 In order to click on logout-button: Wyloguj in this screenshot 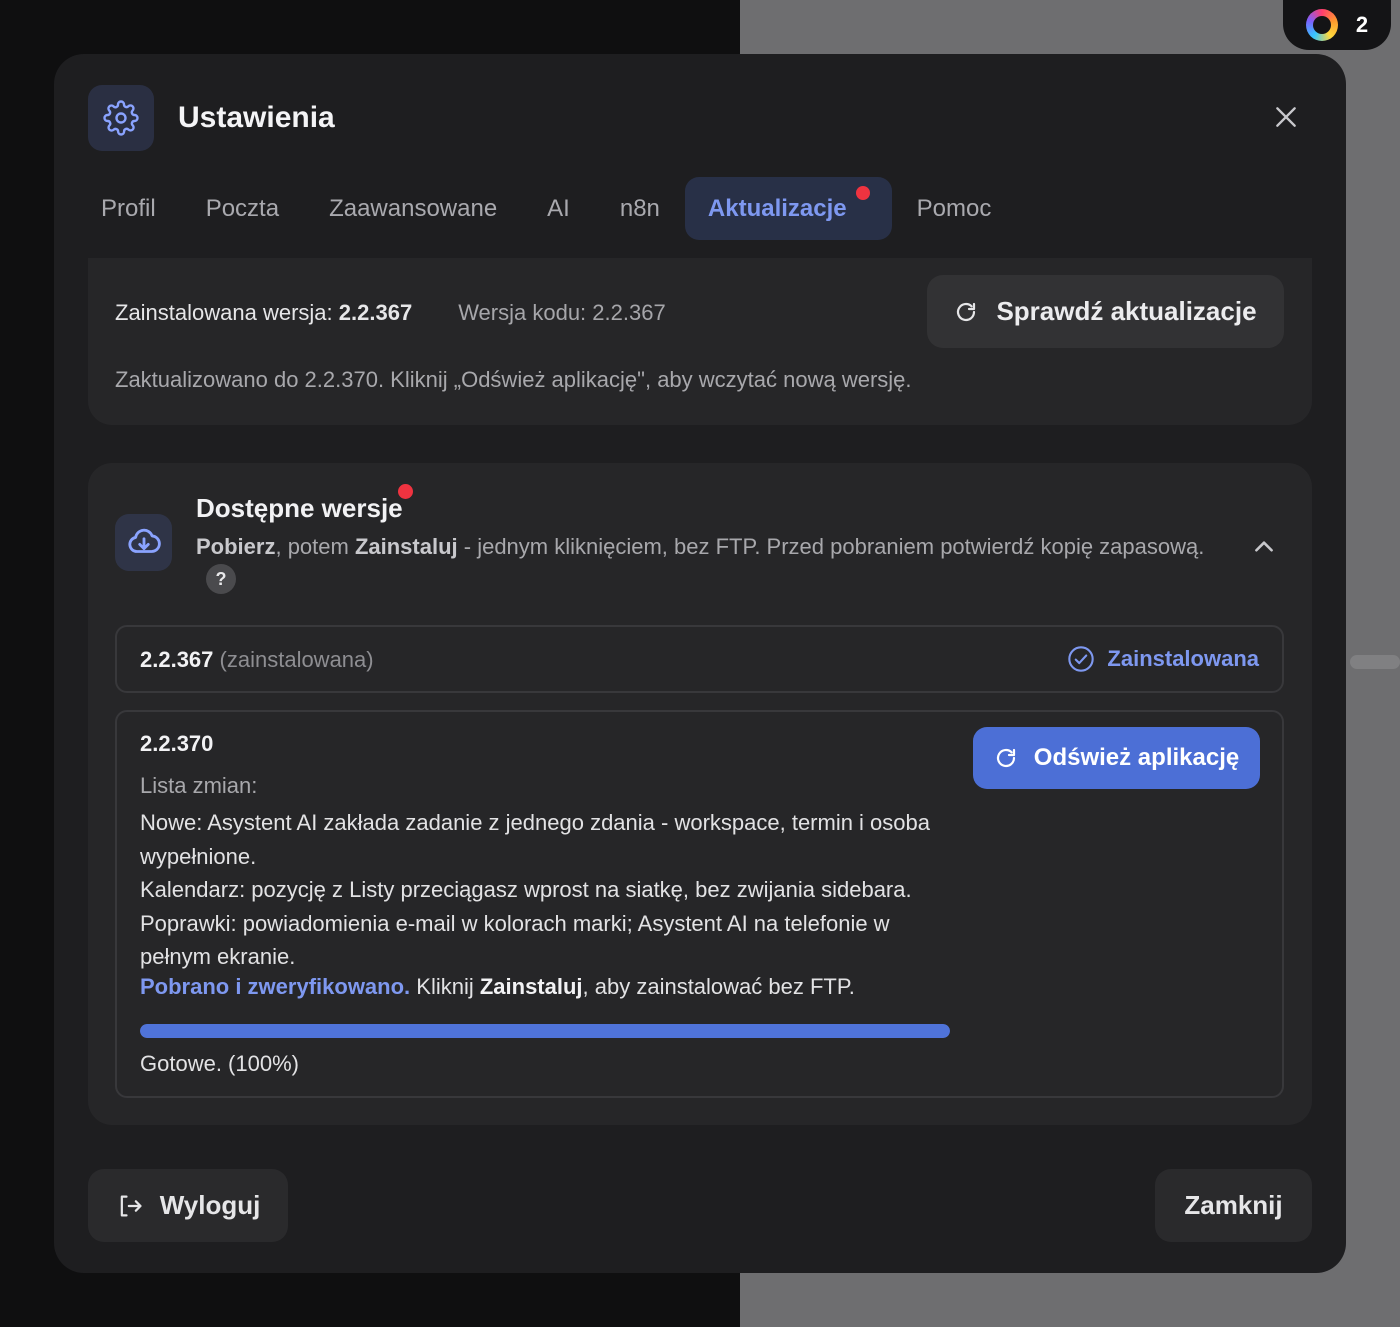, I will do `click(188, 1205)`.